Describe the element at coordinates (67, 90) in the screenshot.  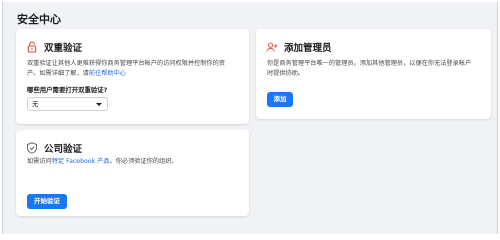
I see `two-factor-question: 哪些用户需要打开双重验证?` at that location.